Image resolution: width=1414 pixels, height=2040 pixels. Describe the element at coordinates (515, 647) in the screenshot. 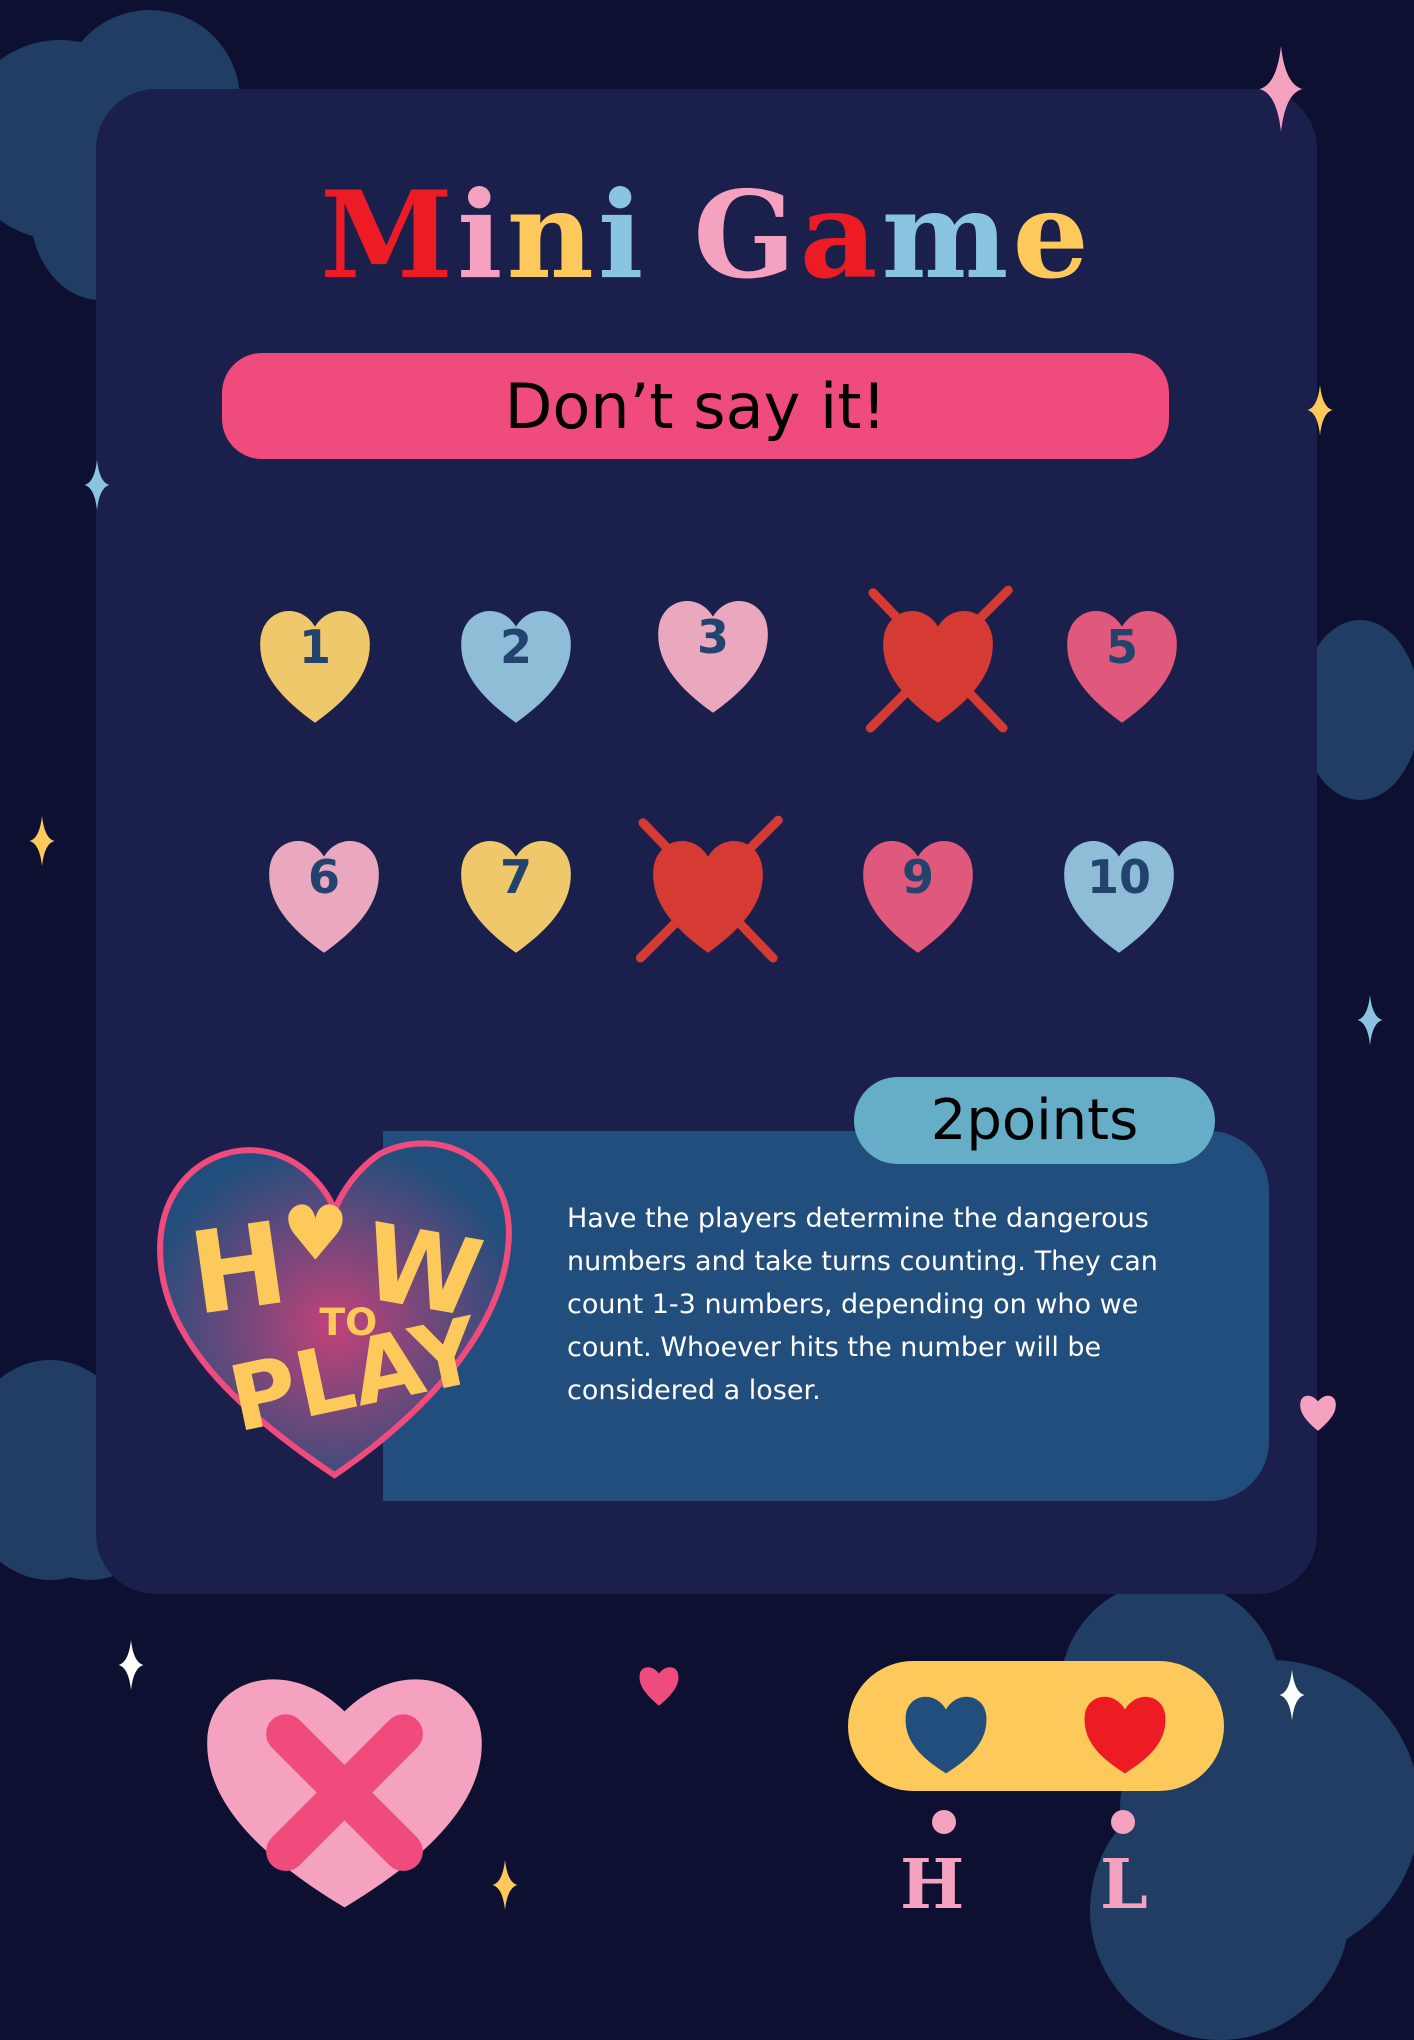

I see `heart-number: 2` at that location.